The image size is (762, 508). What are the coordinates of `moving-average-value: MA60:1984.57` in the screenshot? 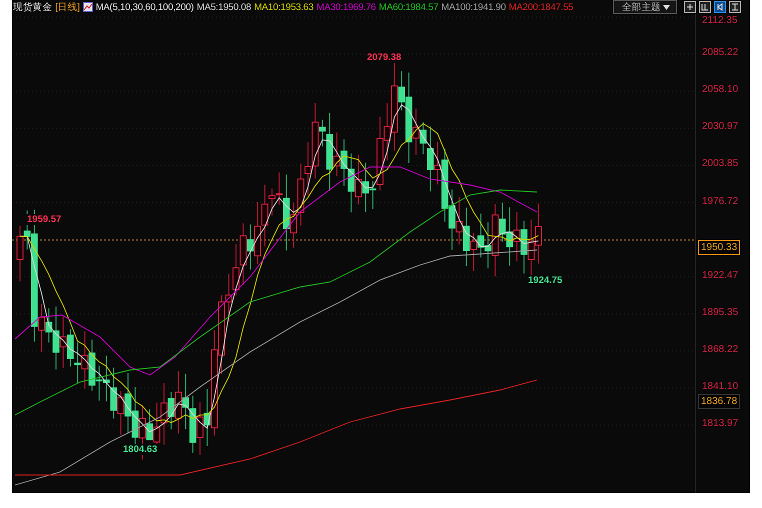 It's located at (408, 7).